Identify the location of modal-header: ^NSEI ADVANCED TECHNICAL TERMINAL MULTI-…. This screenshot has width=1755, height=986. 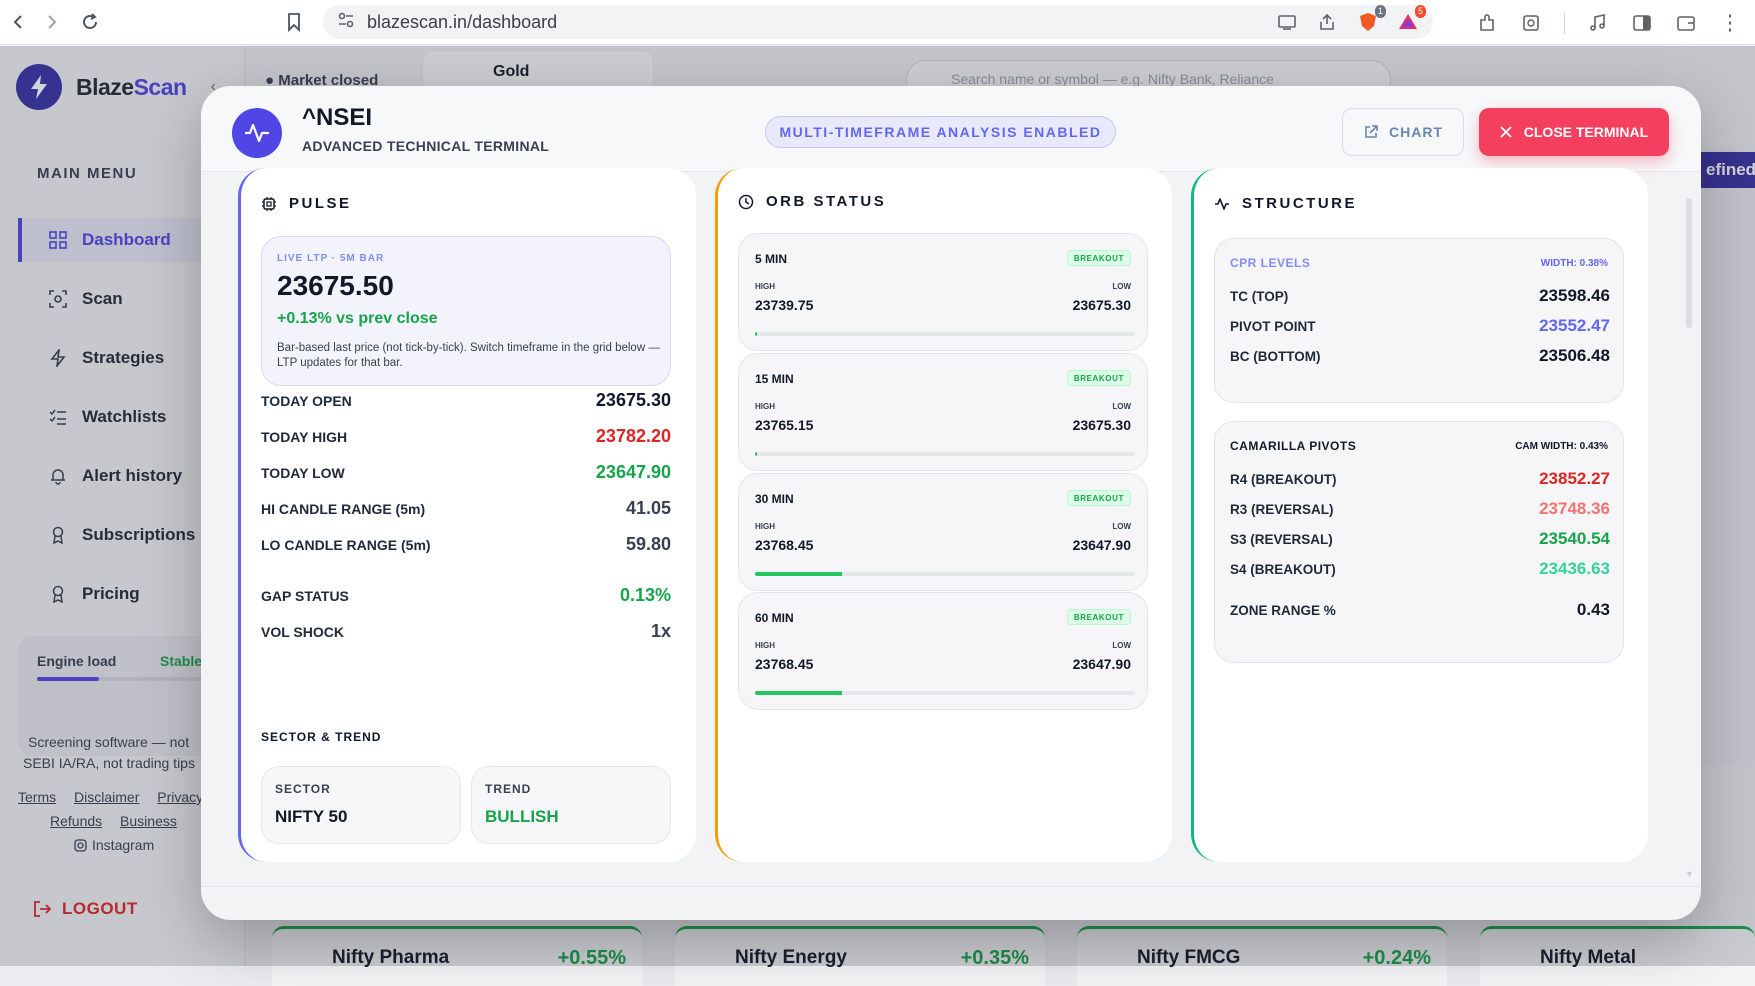
(951, 129).